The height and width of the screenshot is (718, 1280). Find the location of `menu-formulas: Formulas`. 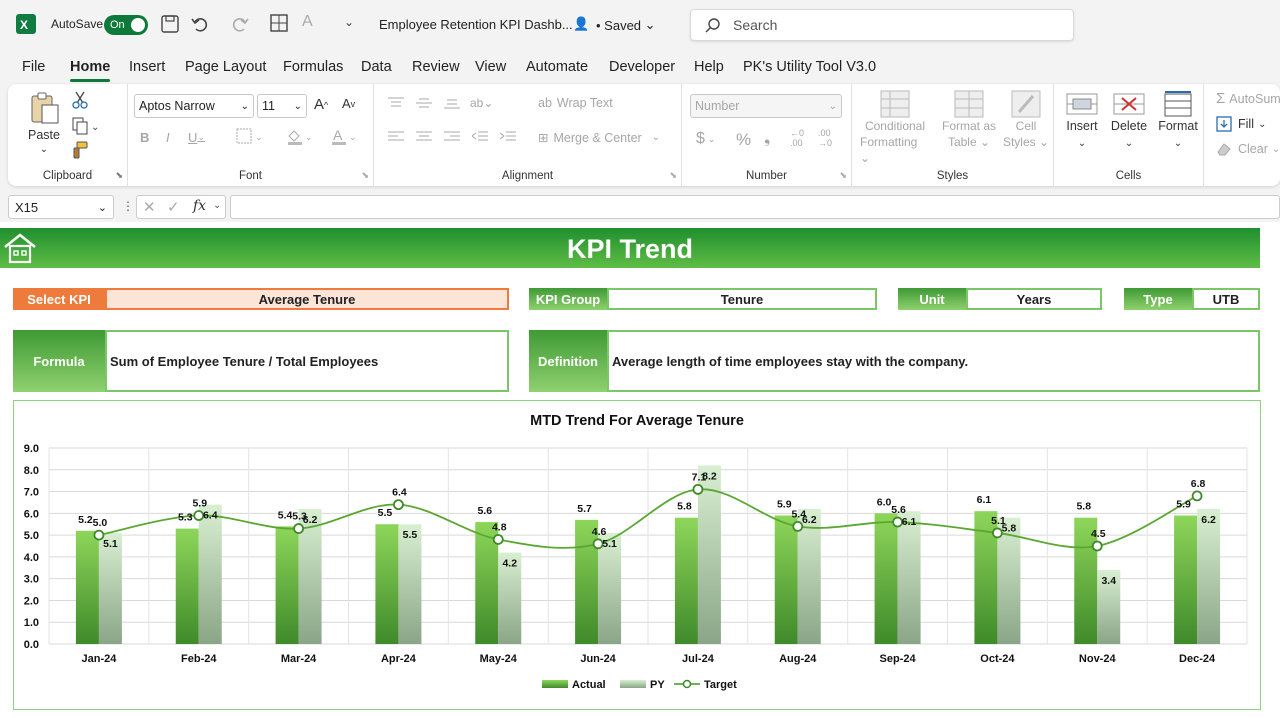

menu-formulas: Formulas is located at coordinates (313, 67).